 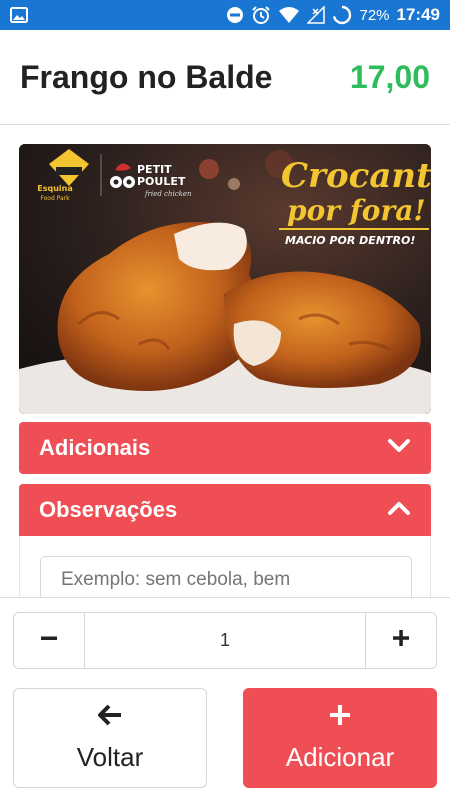 What do you see at coordinates (374, 15) in the screenshot?
I see `battery-level: 72%` at bounding box center [374, 15].